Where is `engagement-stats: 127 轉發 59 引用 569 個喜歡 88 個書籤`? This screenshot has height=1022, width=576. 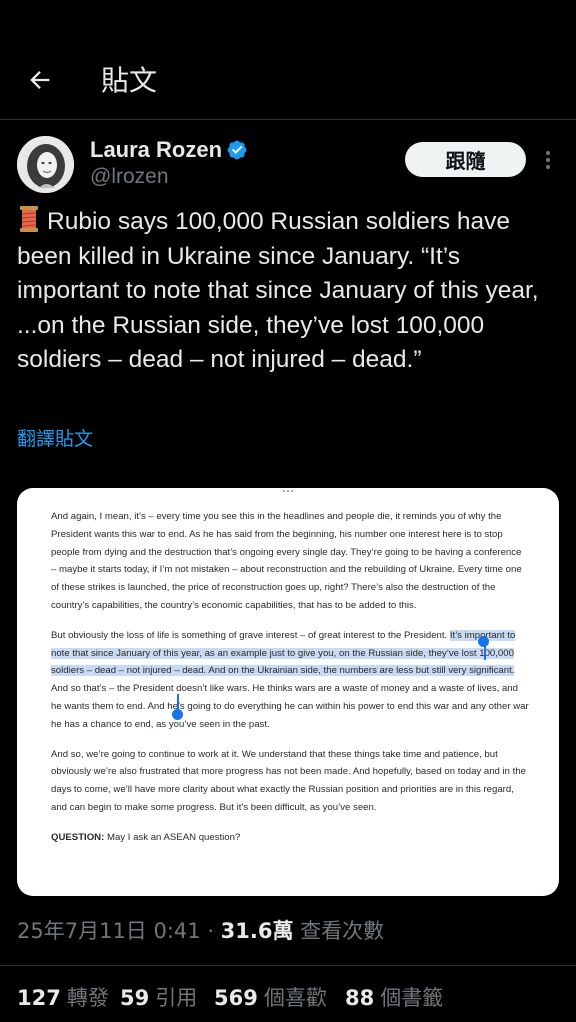 engagement-stats: 127 轉發 59 引用 569 個喜歡 88 個書籤 is located at coordinates (288, 993).